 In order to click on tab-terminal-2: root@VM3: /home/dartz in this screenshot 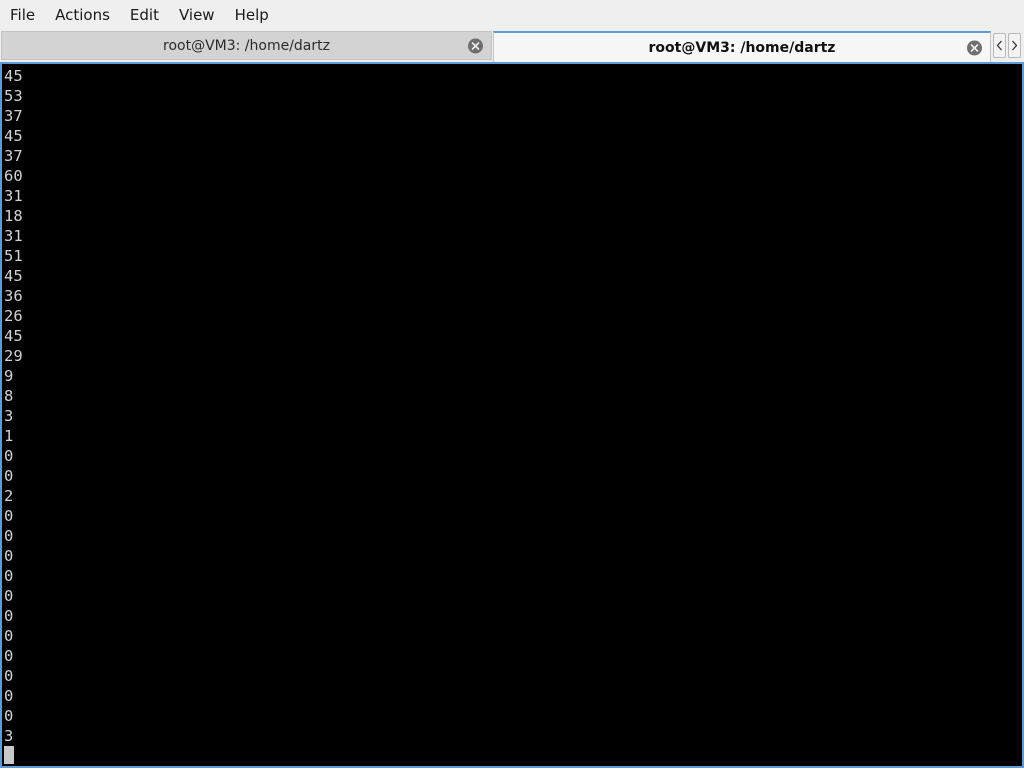, I will do `click(742, 46)`.